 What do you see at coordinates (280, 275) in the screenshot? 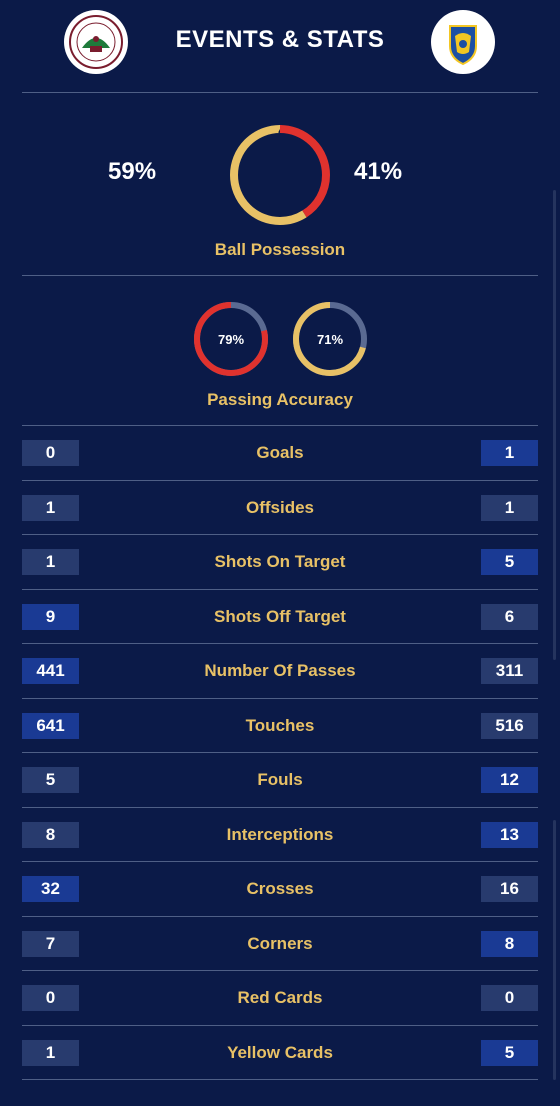
I see `possession-divider` at bounding box center [280, 275].